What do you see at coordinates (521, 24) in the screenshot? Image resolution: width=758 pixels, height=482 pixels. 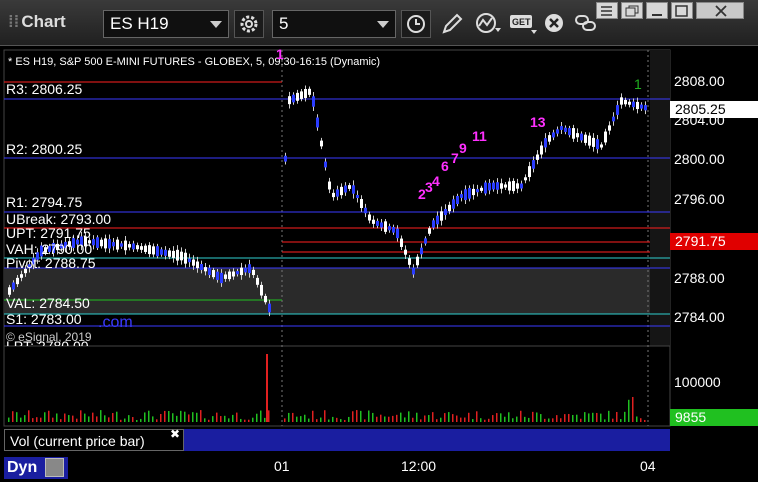 I see `get-button: GET` at bounding box center [521, 24].